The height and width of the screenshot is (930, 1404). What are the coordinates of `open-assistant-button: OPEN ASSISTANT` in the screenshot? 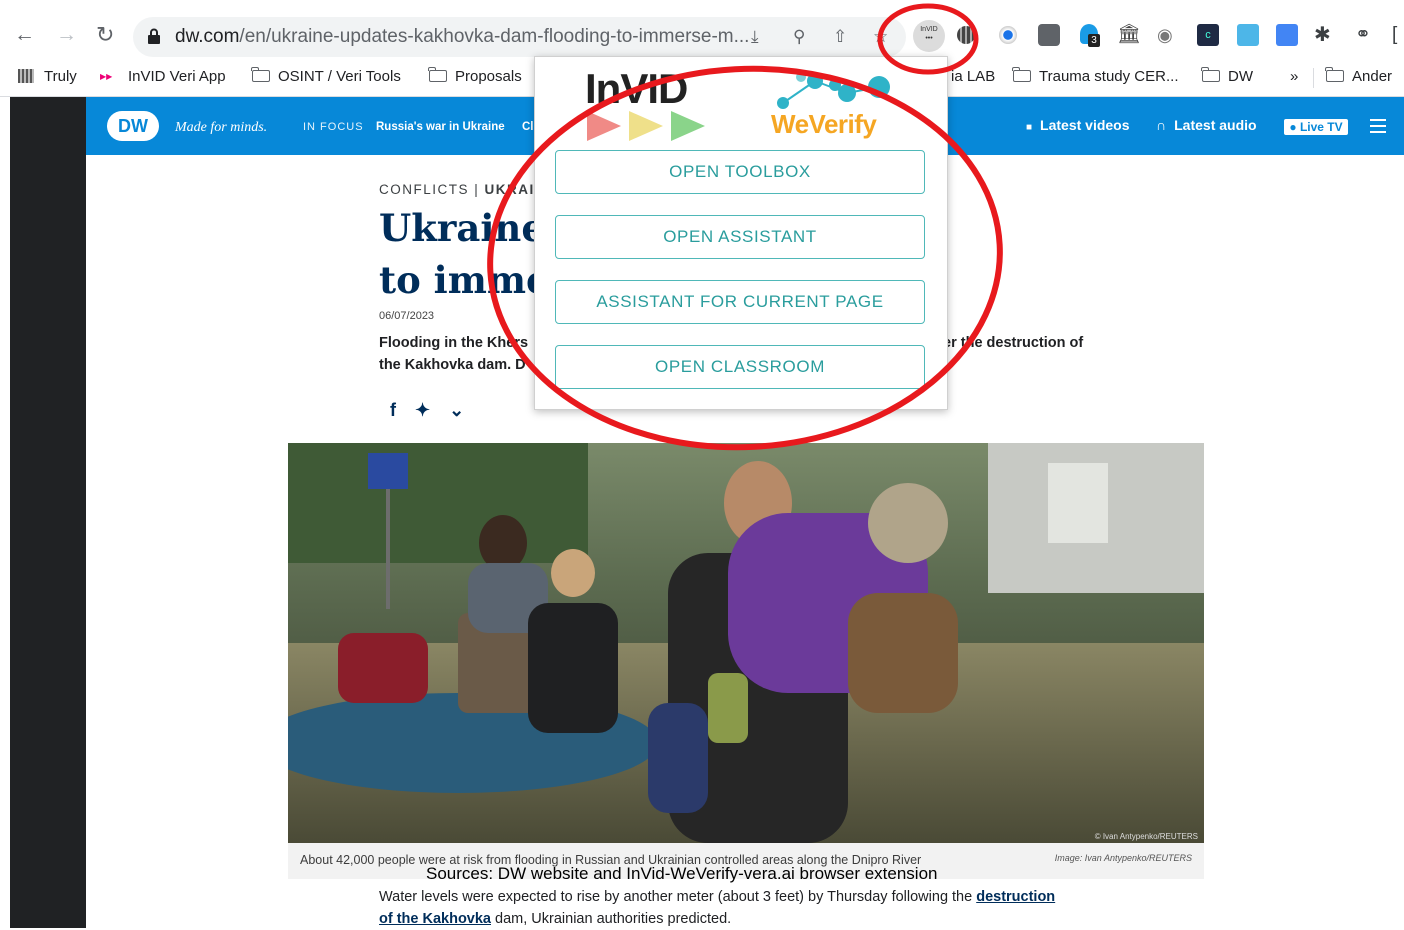 It's located at (740, 237).